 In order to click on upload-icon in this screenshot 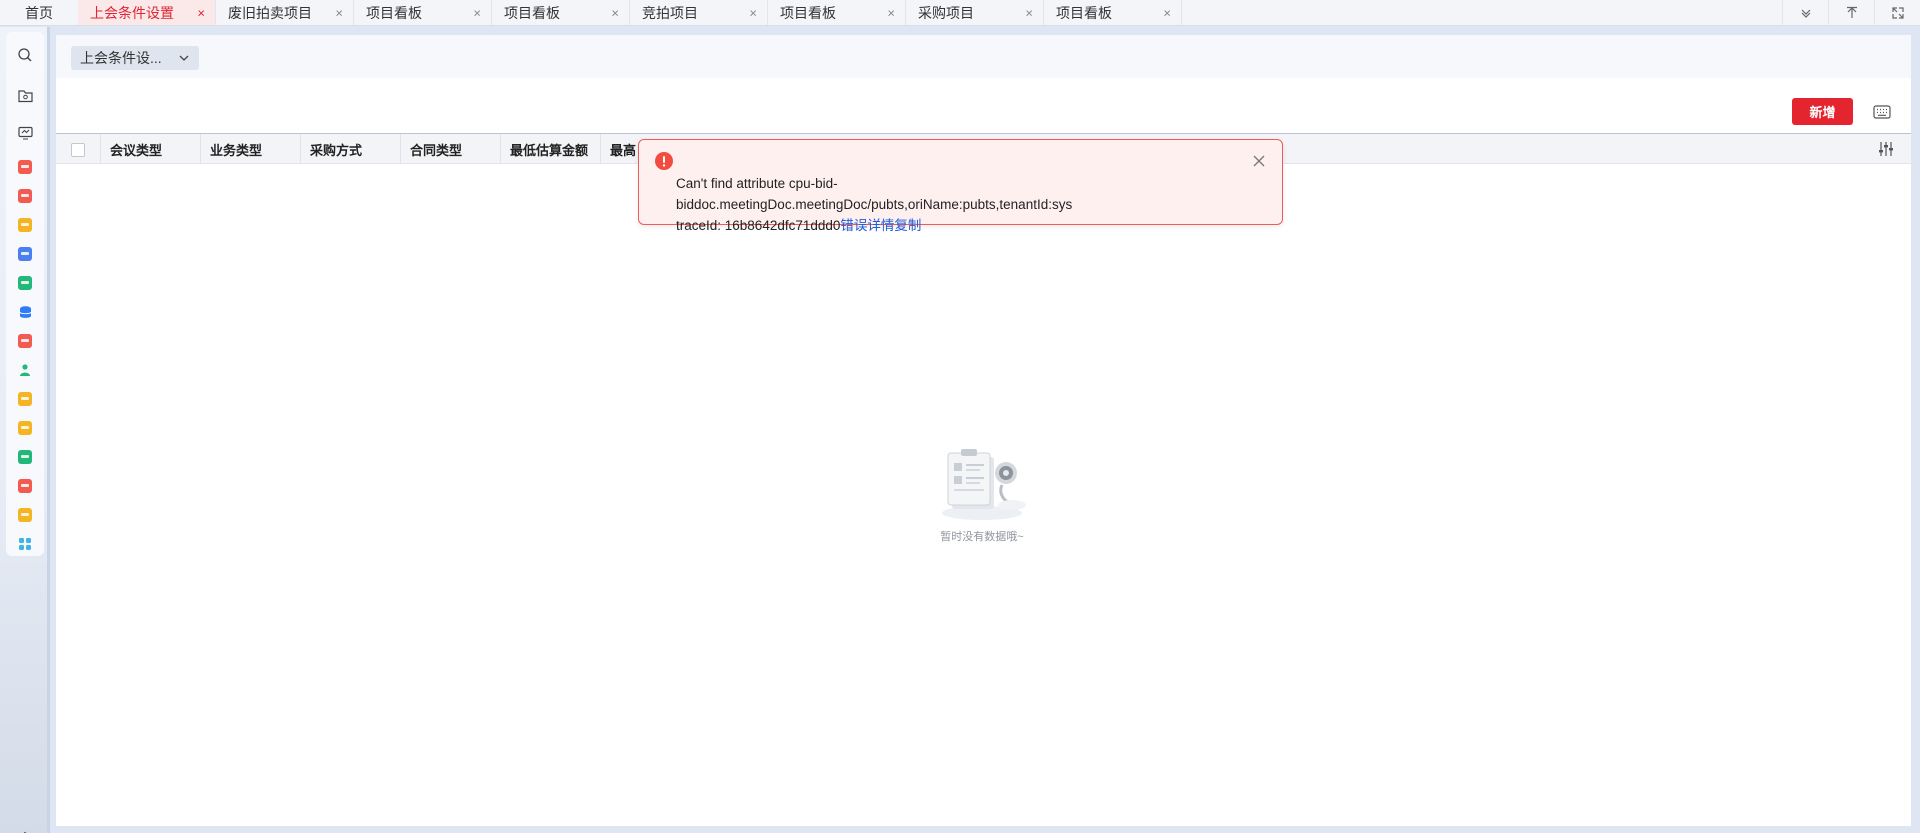, I will do `click(1851, 13)`.